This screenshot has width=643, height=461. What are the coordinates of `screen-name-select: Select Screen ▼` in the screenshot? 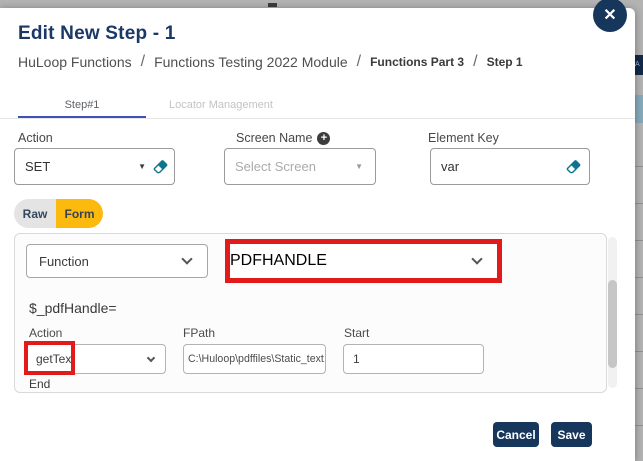 It's located at (300, 166).